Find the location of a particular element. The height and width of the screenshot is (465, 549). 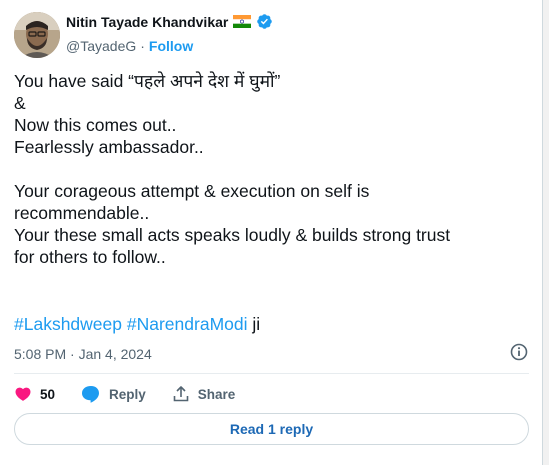

tweet-line: Fearlessly ambassador.. is located at coordinates (109, 147).